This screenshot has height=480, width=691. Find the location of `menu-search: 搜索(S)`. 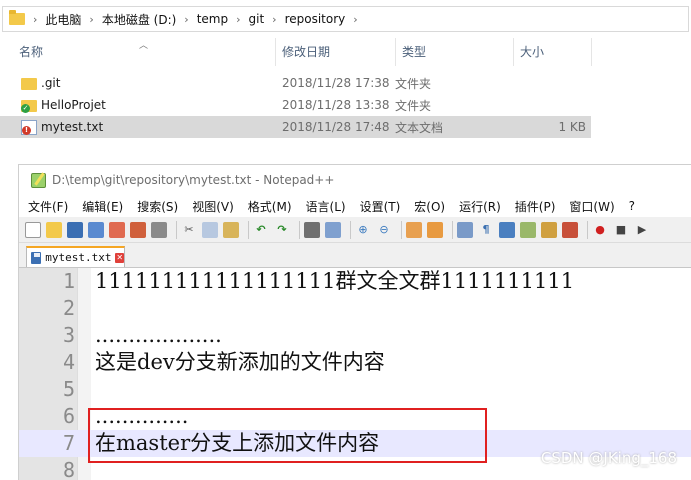

menu-search: 搜索(S) is located at coordinates (157, 206).